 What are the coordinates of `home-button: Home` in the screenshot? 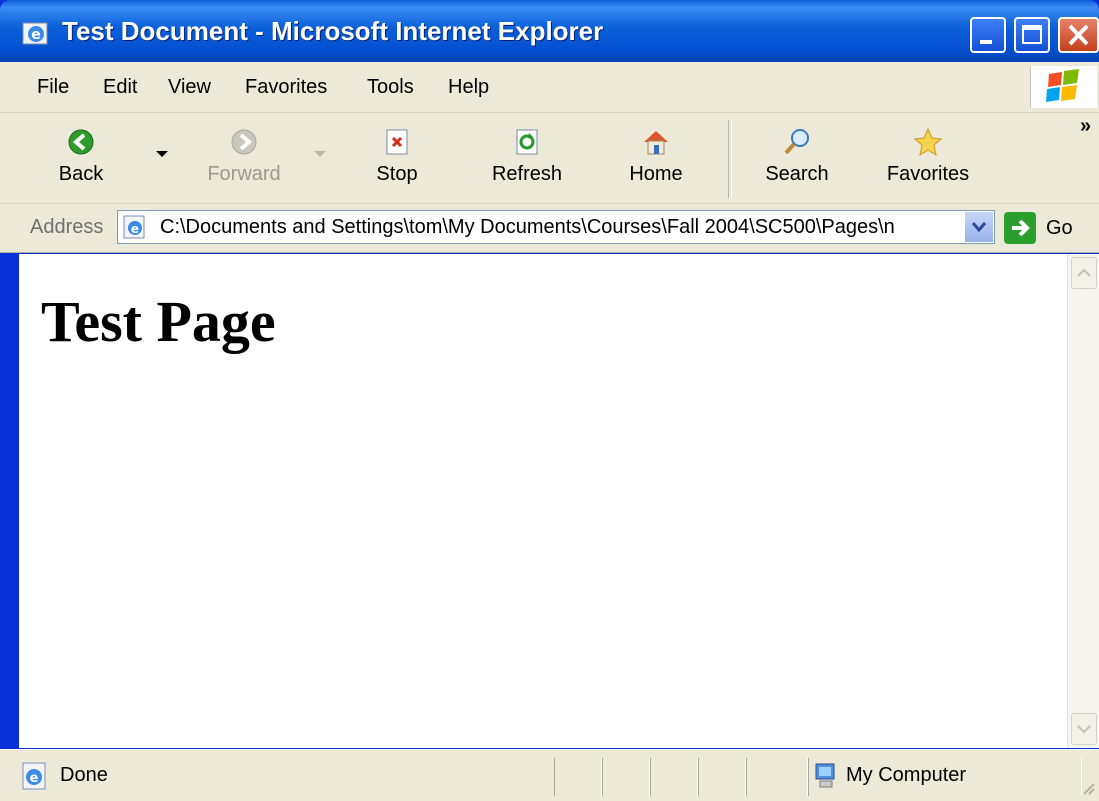 It's located at (656, 158).